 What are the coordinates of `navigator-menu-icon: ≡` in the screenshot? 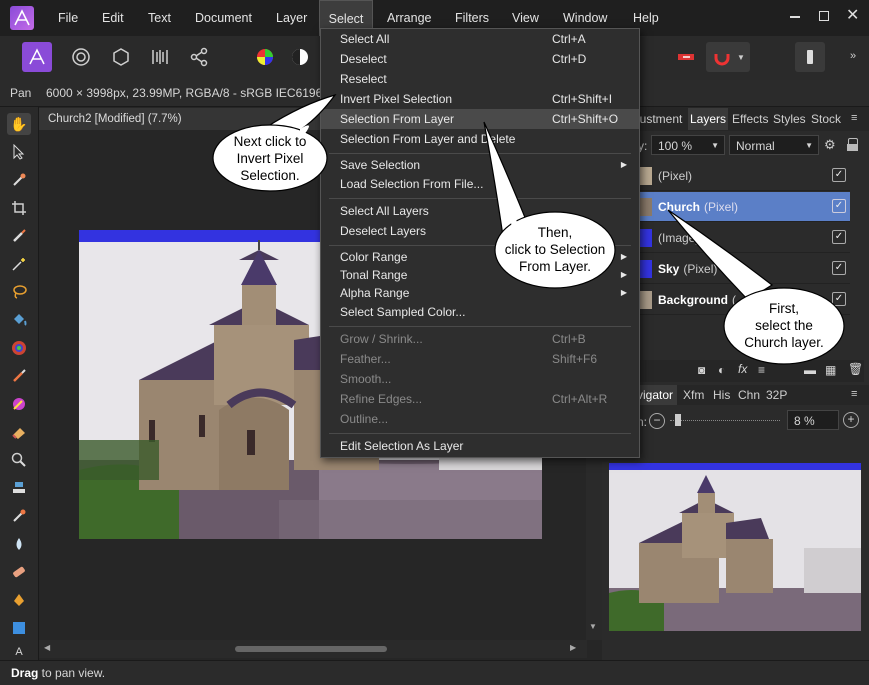 It's located at (854, 394).